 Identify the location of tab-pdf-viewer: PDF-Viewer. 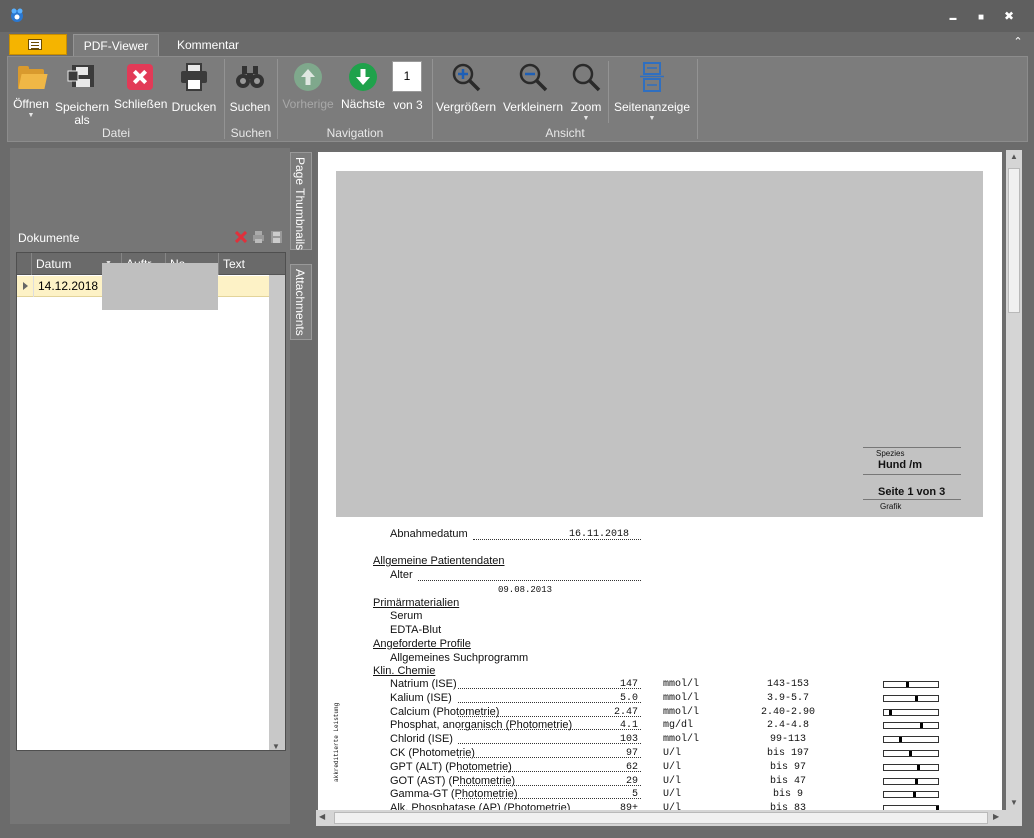
(116, 45).